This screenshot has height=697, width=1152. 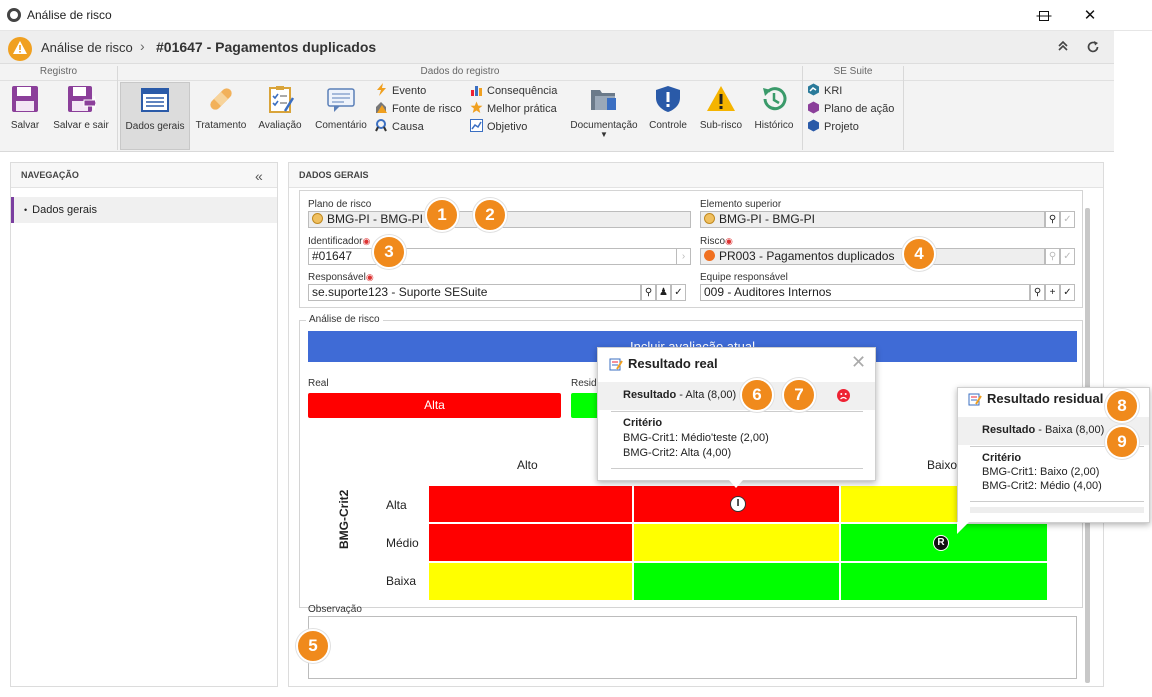 I want to click on consequence-label: Consequência, so click(x=522, y=91).